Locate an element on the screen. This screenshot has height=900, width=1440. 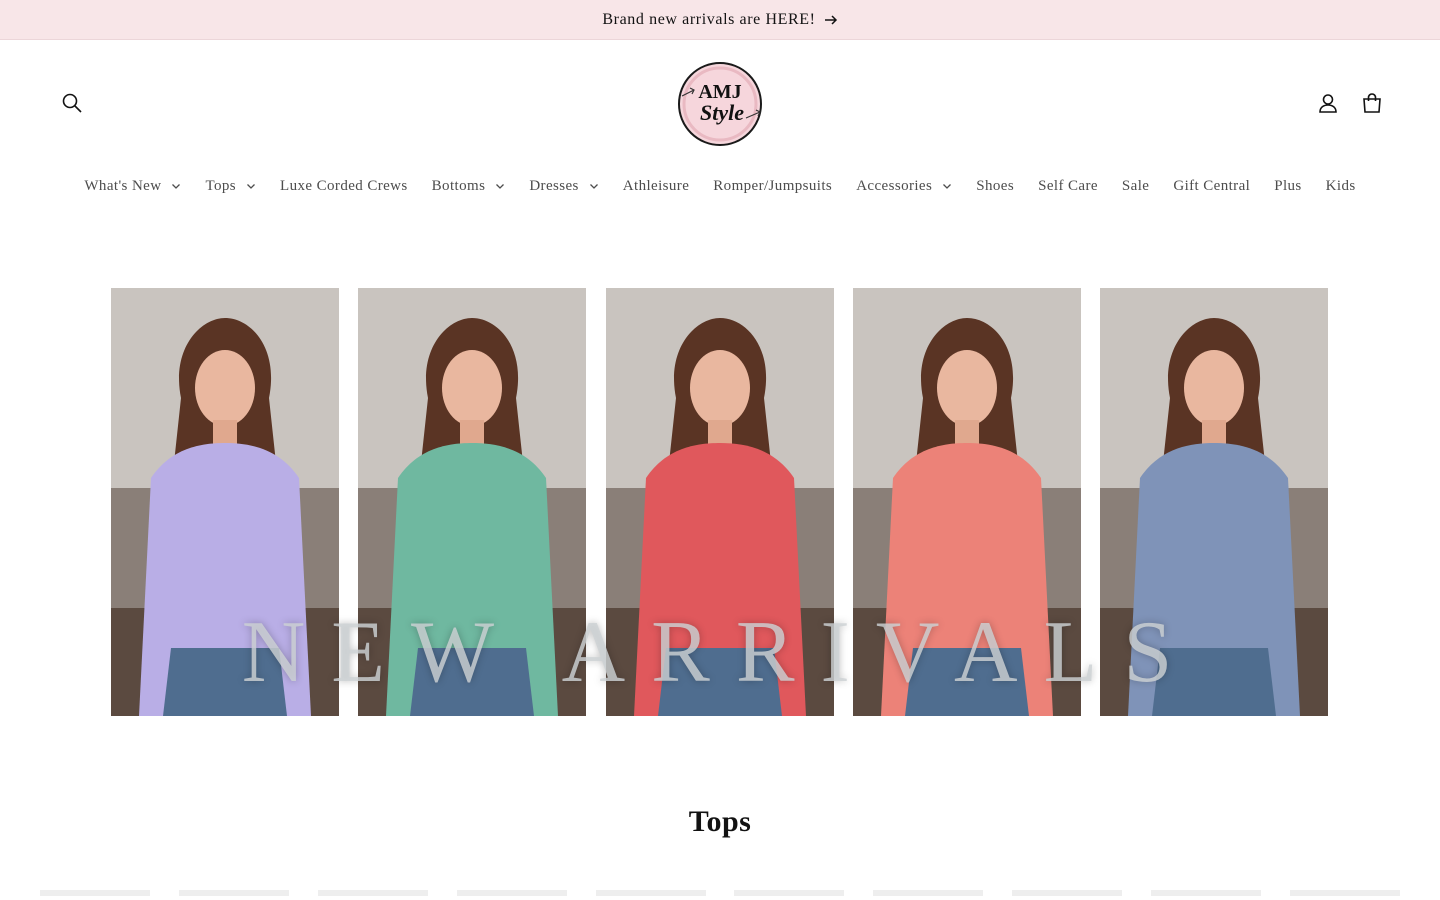
nav-item-label: Gift Central is located at coordinates (1212, 185).